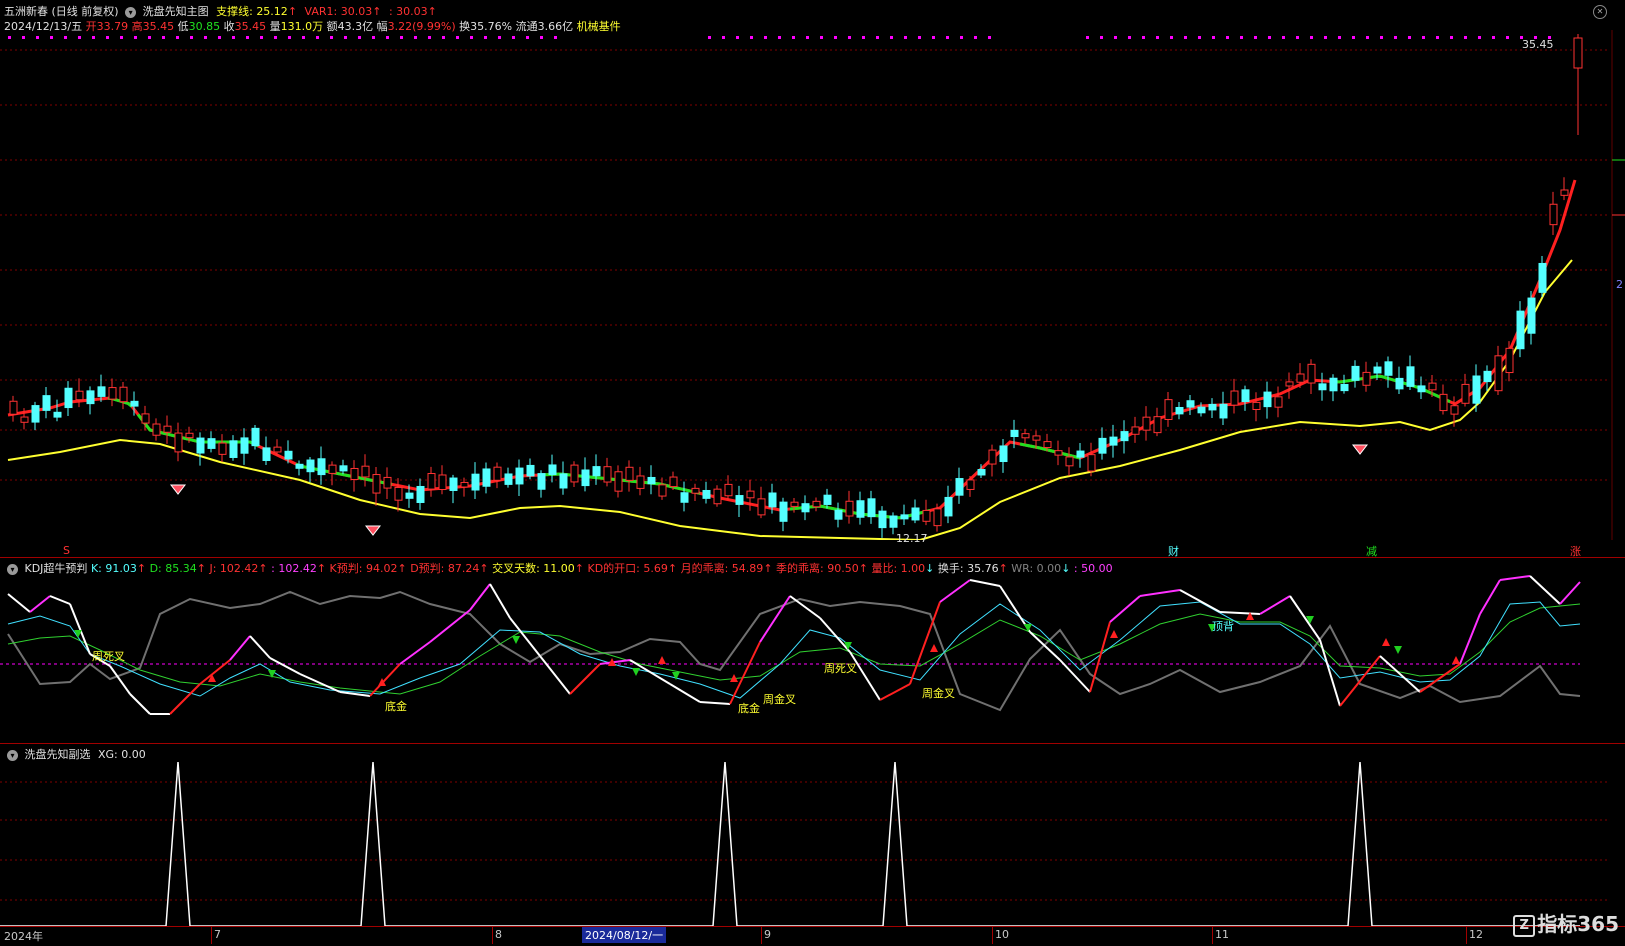  What do you see at coordinates (131, 12) in the screenshot?
I see `indicator-menu-icon: ▾` at bounding box center [131, 12].